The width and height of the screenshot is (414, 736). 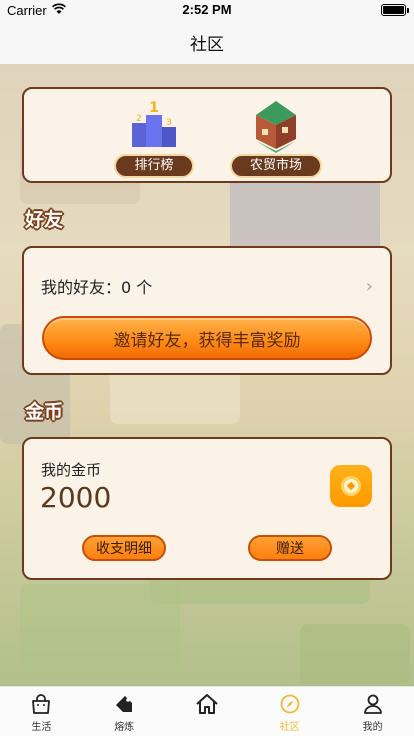 What do you see at coordinates (154, 123) in the screenshot?
I see `leaderboard-podium-icon: 1 2 3` at bounding box center [154, 123].